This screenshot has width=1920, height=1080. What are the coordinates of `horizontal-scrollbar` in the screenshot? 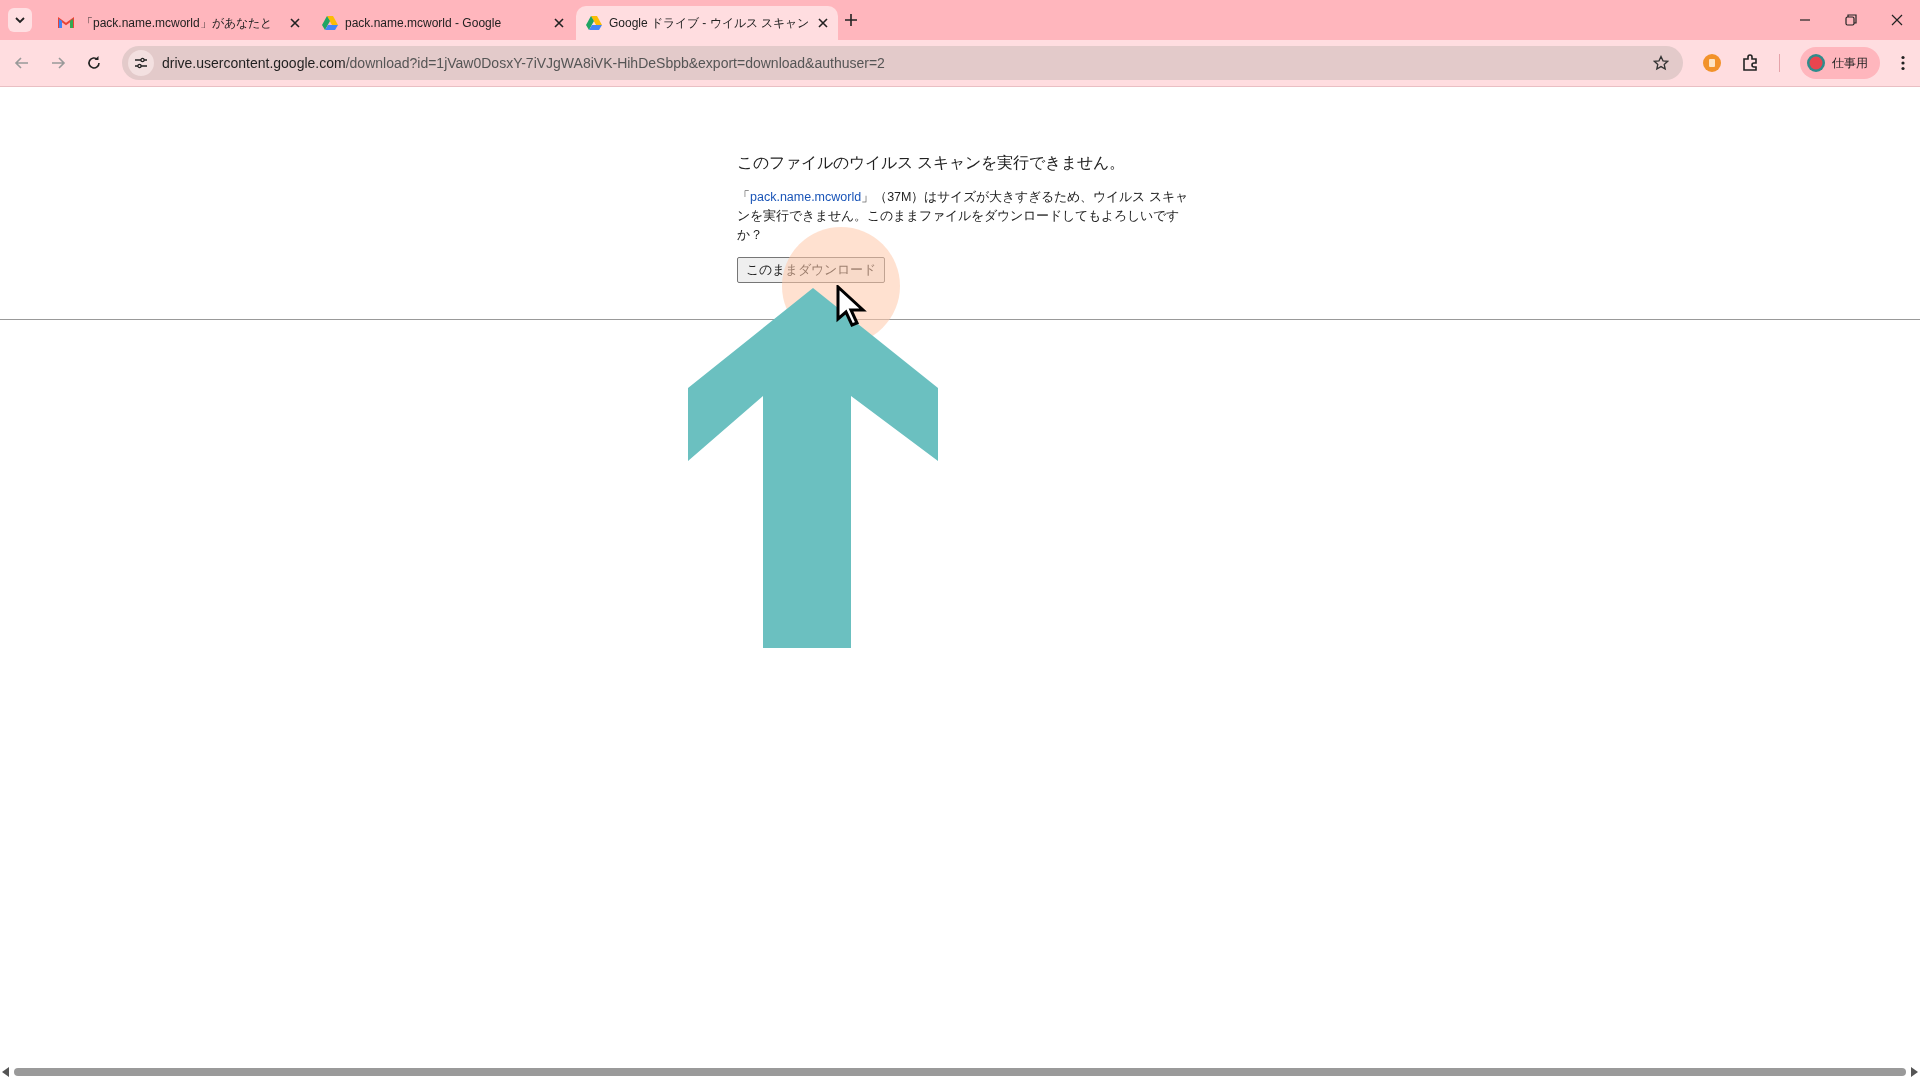 It's located at (960, 1072).